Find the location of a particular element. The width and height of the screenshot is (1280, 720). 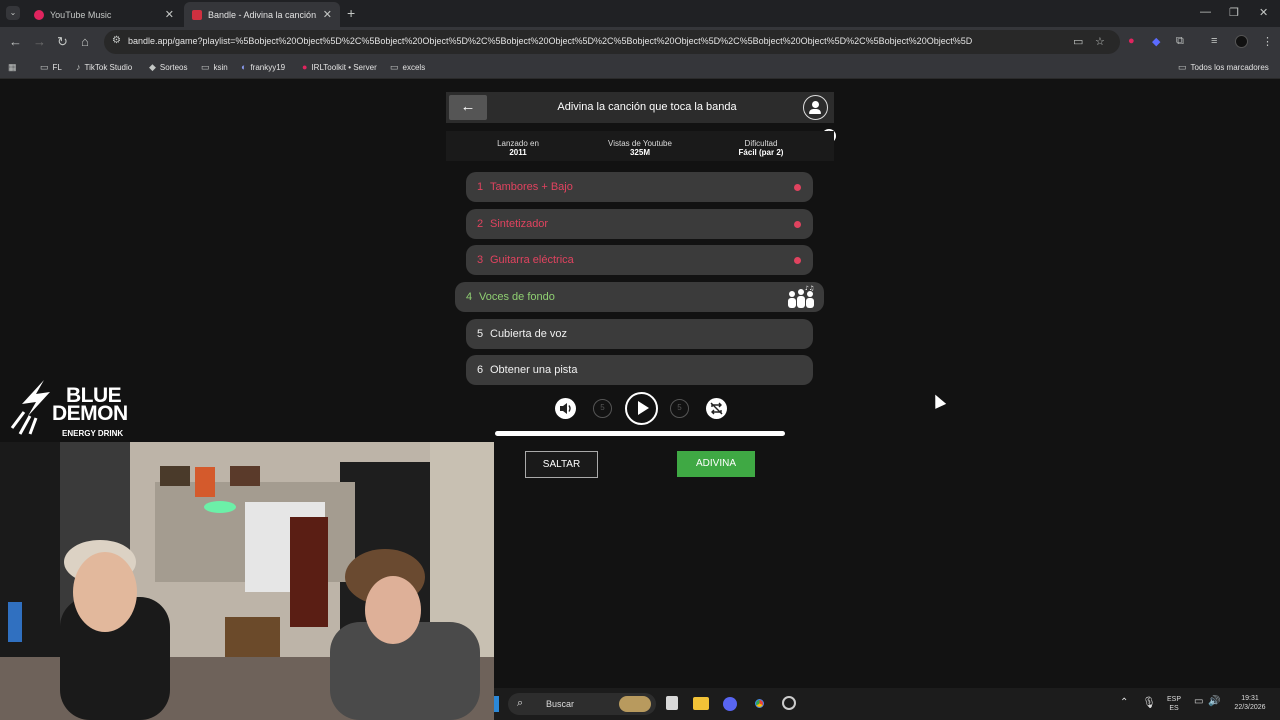

start-icon is located at coordinates (496, 704).